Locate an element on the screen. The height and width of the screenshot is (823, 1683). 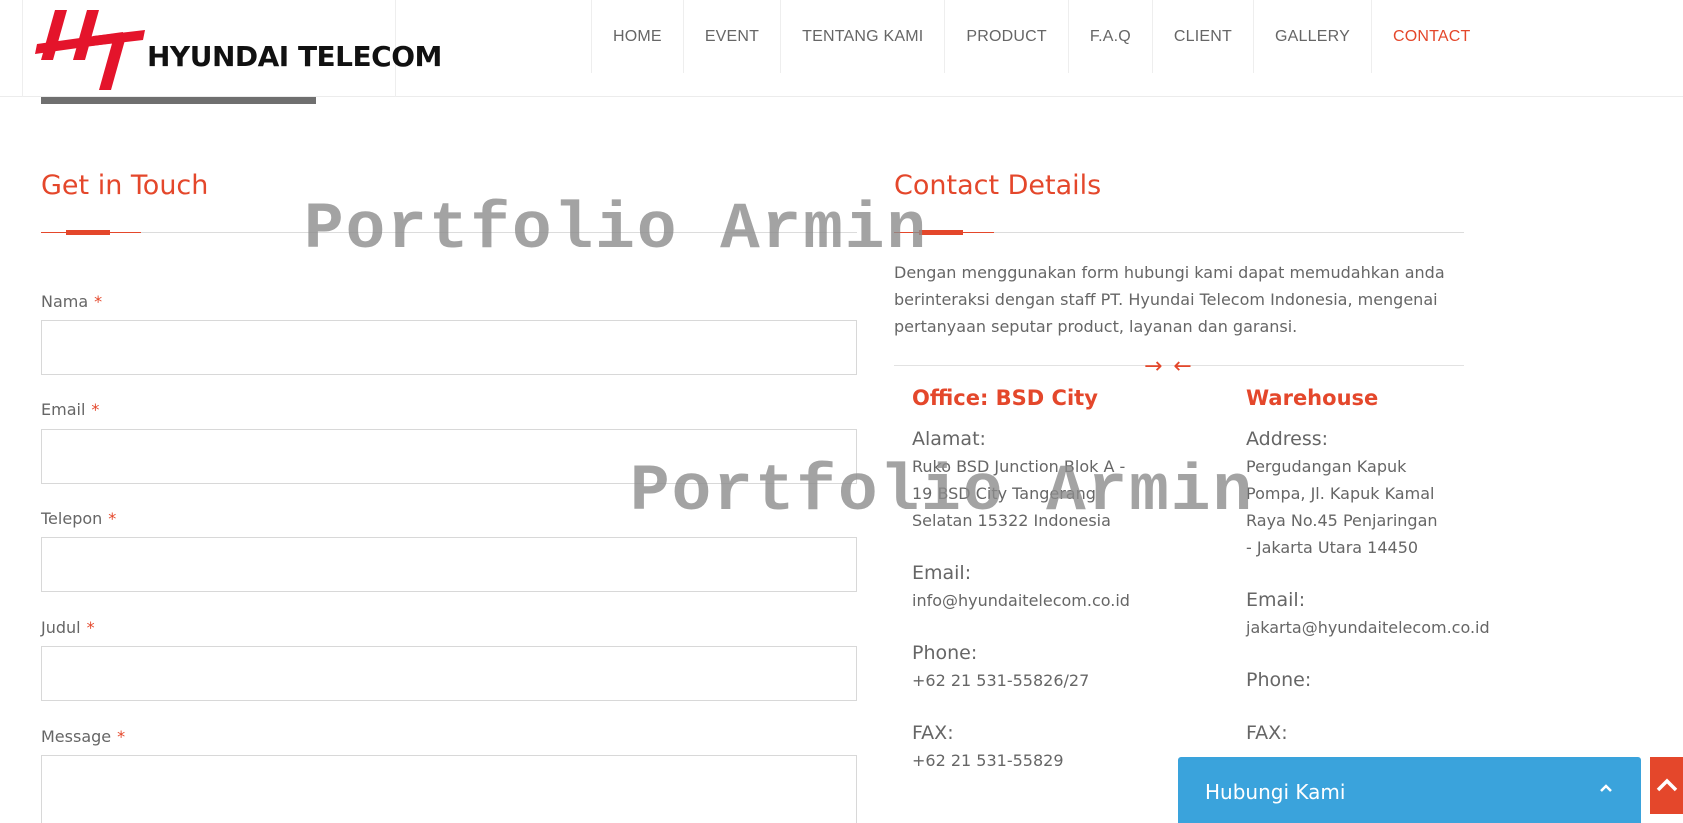
contact-details-title: Contact Details is located at coordinates (998, 185).